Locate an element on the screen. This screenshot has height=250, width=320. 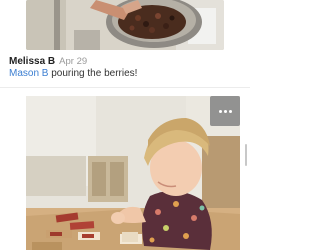
author-name: Melissa B is located at coordinates (32, 61).